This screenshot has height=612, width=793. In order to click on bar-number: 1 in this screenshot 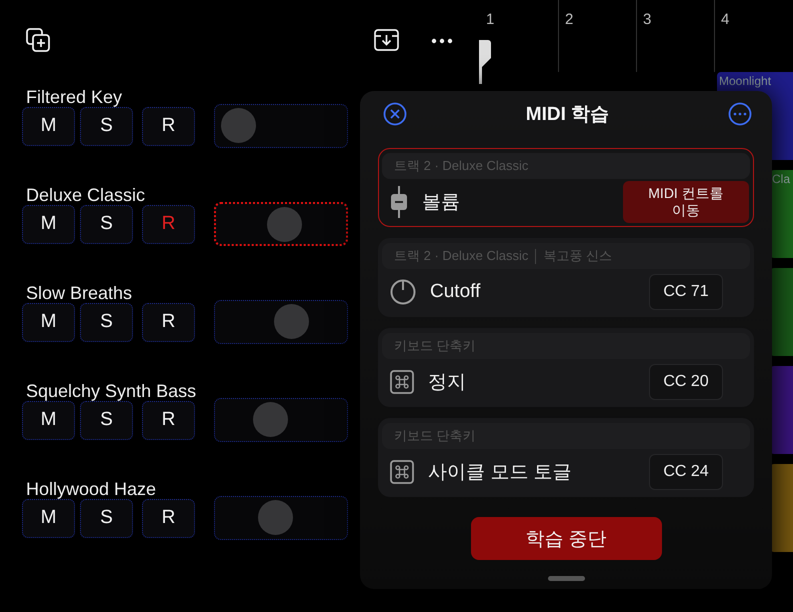, I will do `click(490, 19)`.